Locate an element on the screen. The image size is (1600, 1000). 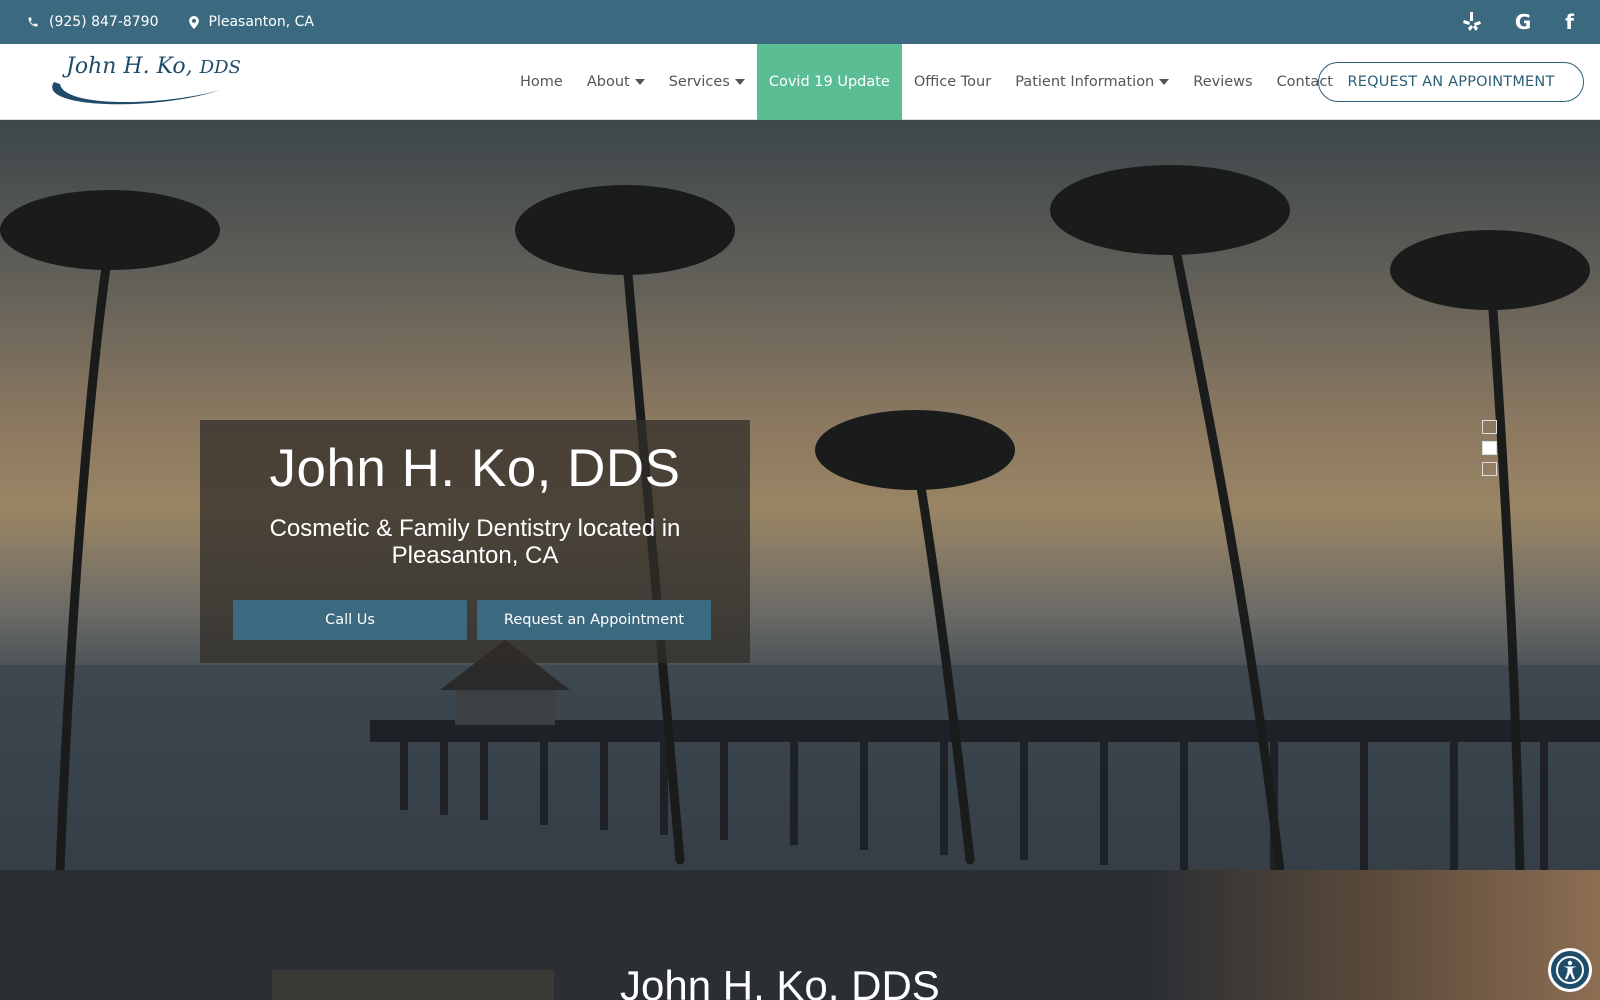
nav-office-tour-label: Office Tour is located at coordinates (952, 82).